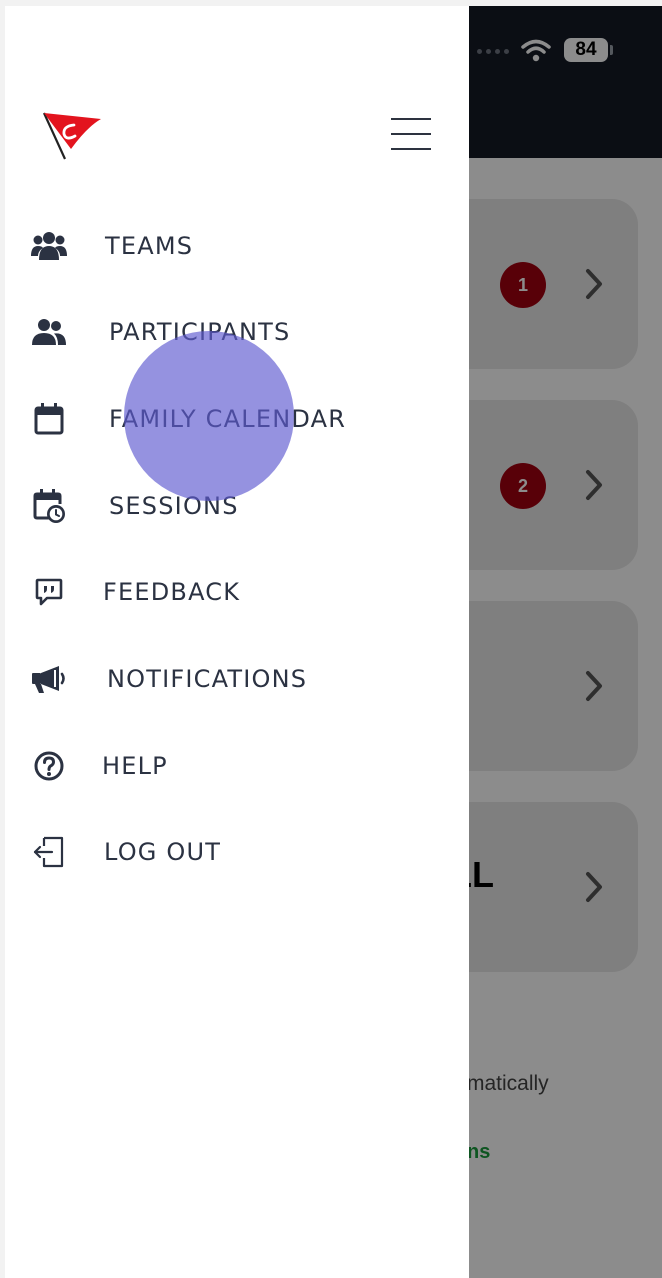 This screenshot has width=662, height=1278. I want to click on menu-item-label: LOG OUT, so click(163, 852).